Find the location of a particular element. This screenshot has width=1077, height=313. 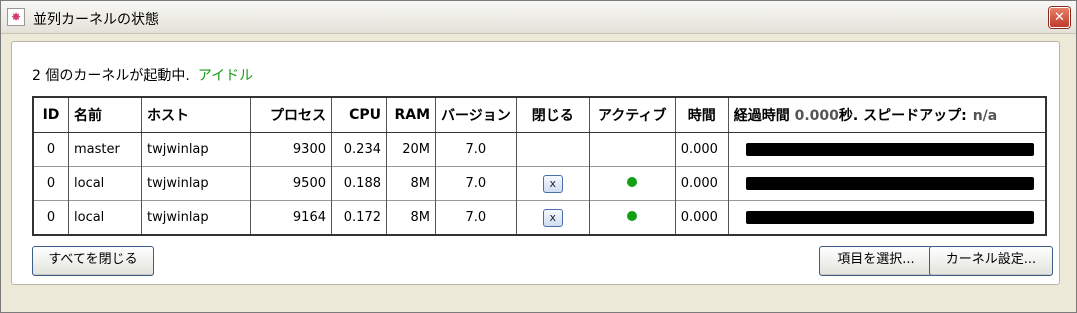

cell-cpu: 0.172 is located at coordinates (359, 217).